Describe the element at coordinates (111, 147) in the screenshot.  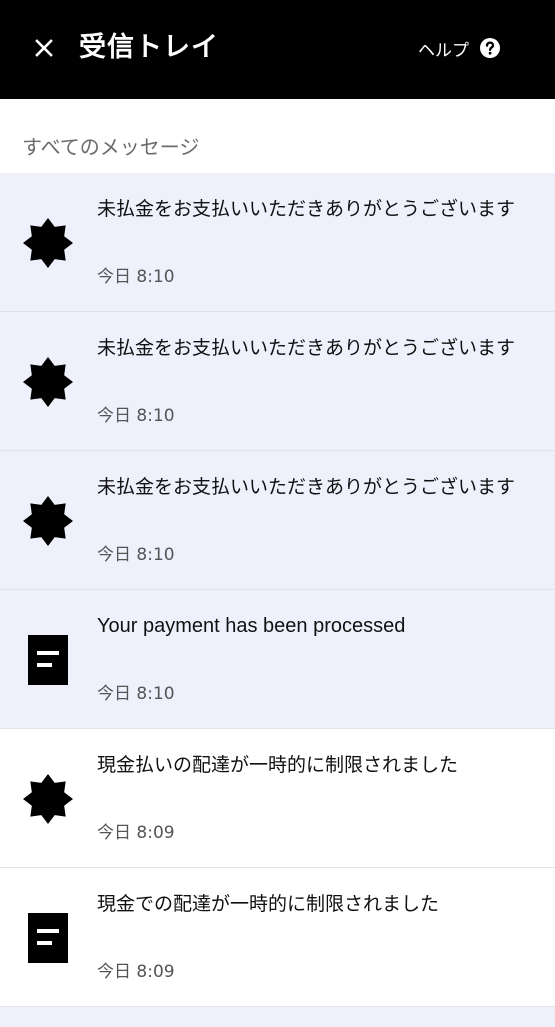
I see `section-title: すべてのメッセージ` at that location.